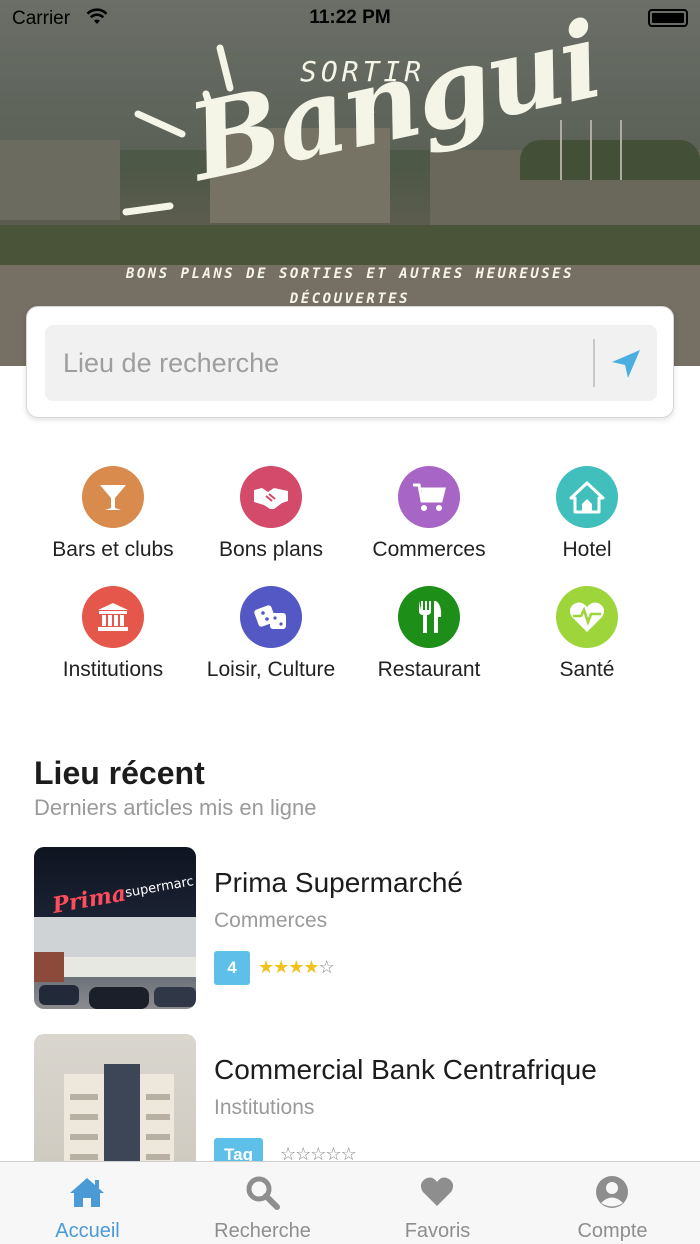  I want to click on heartbeat-icon, so click(587, 617).